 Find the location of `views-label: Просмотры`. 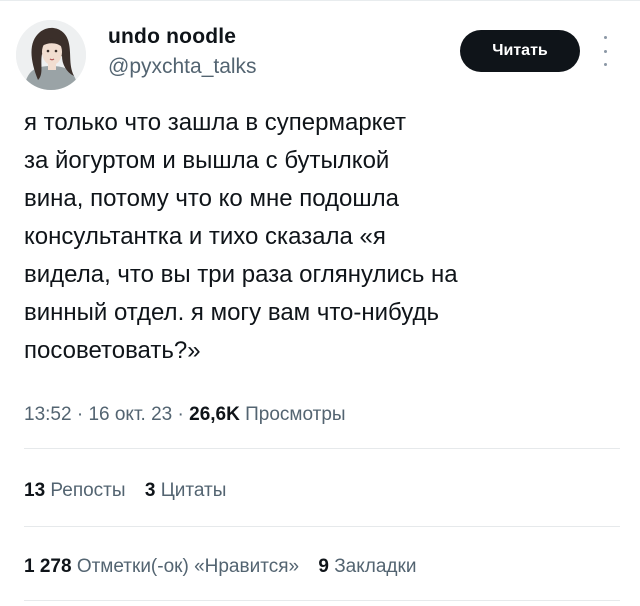

views-label: Просмотры is located at coordinates (295, 414).